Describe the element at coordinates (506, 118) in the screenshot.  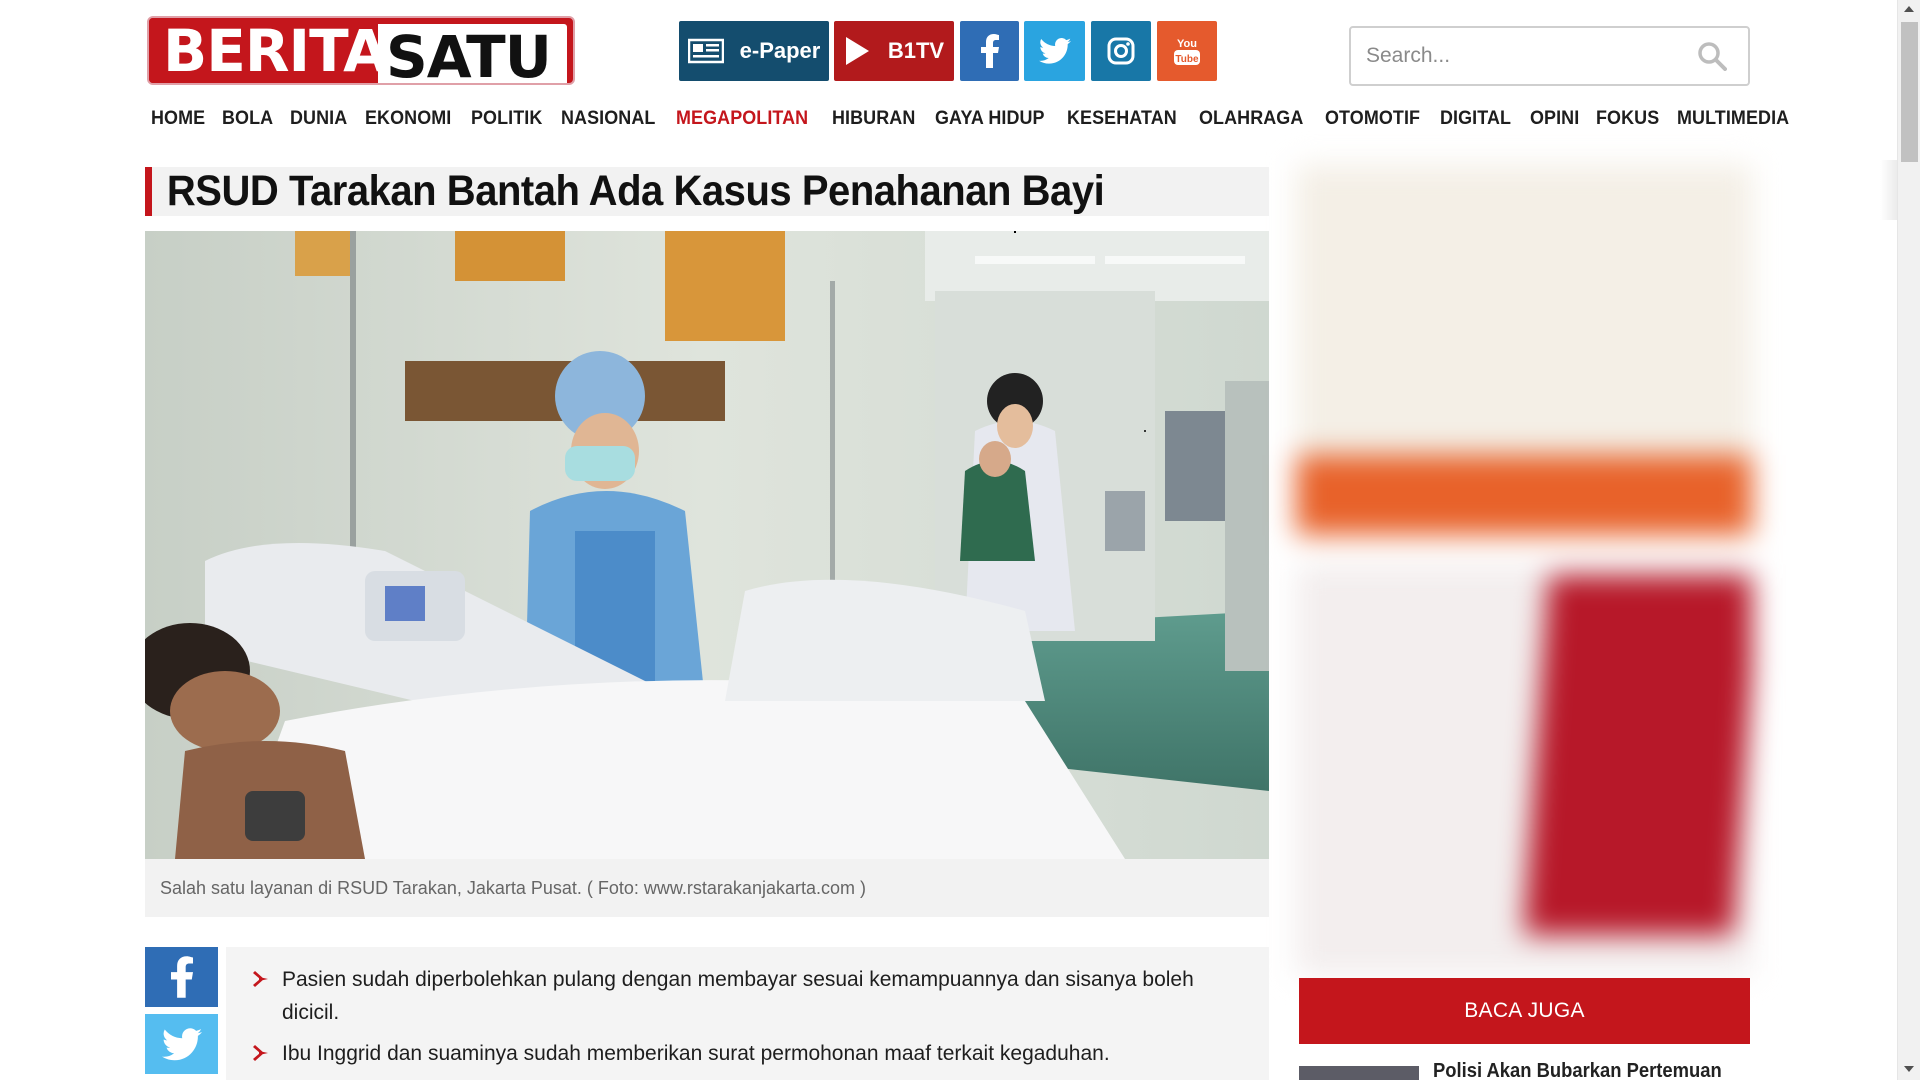
I see `nav-item-politik: POLITIK` at that location.